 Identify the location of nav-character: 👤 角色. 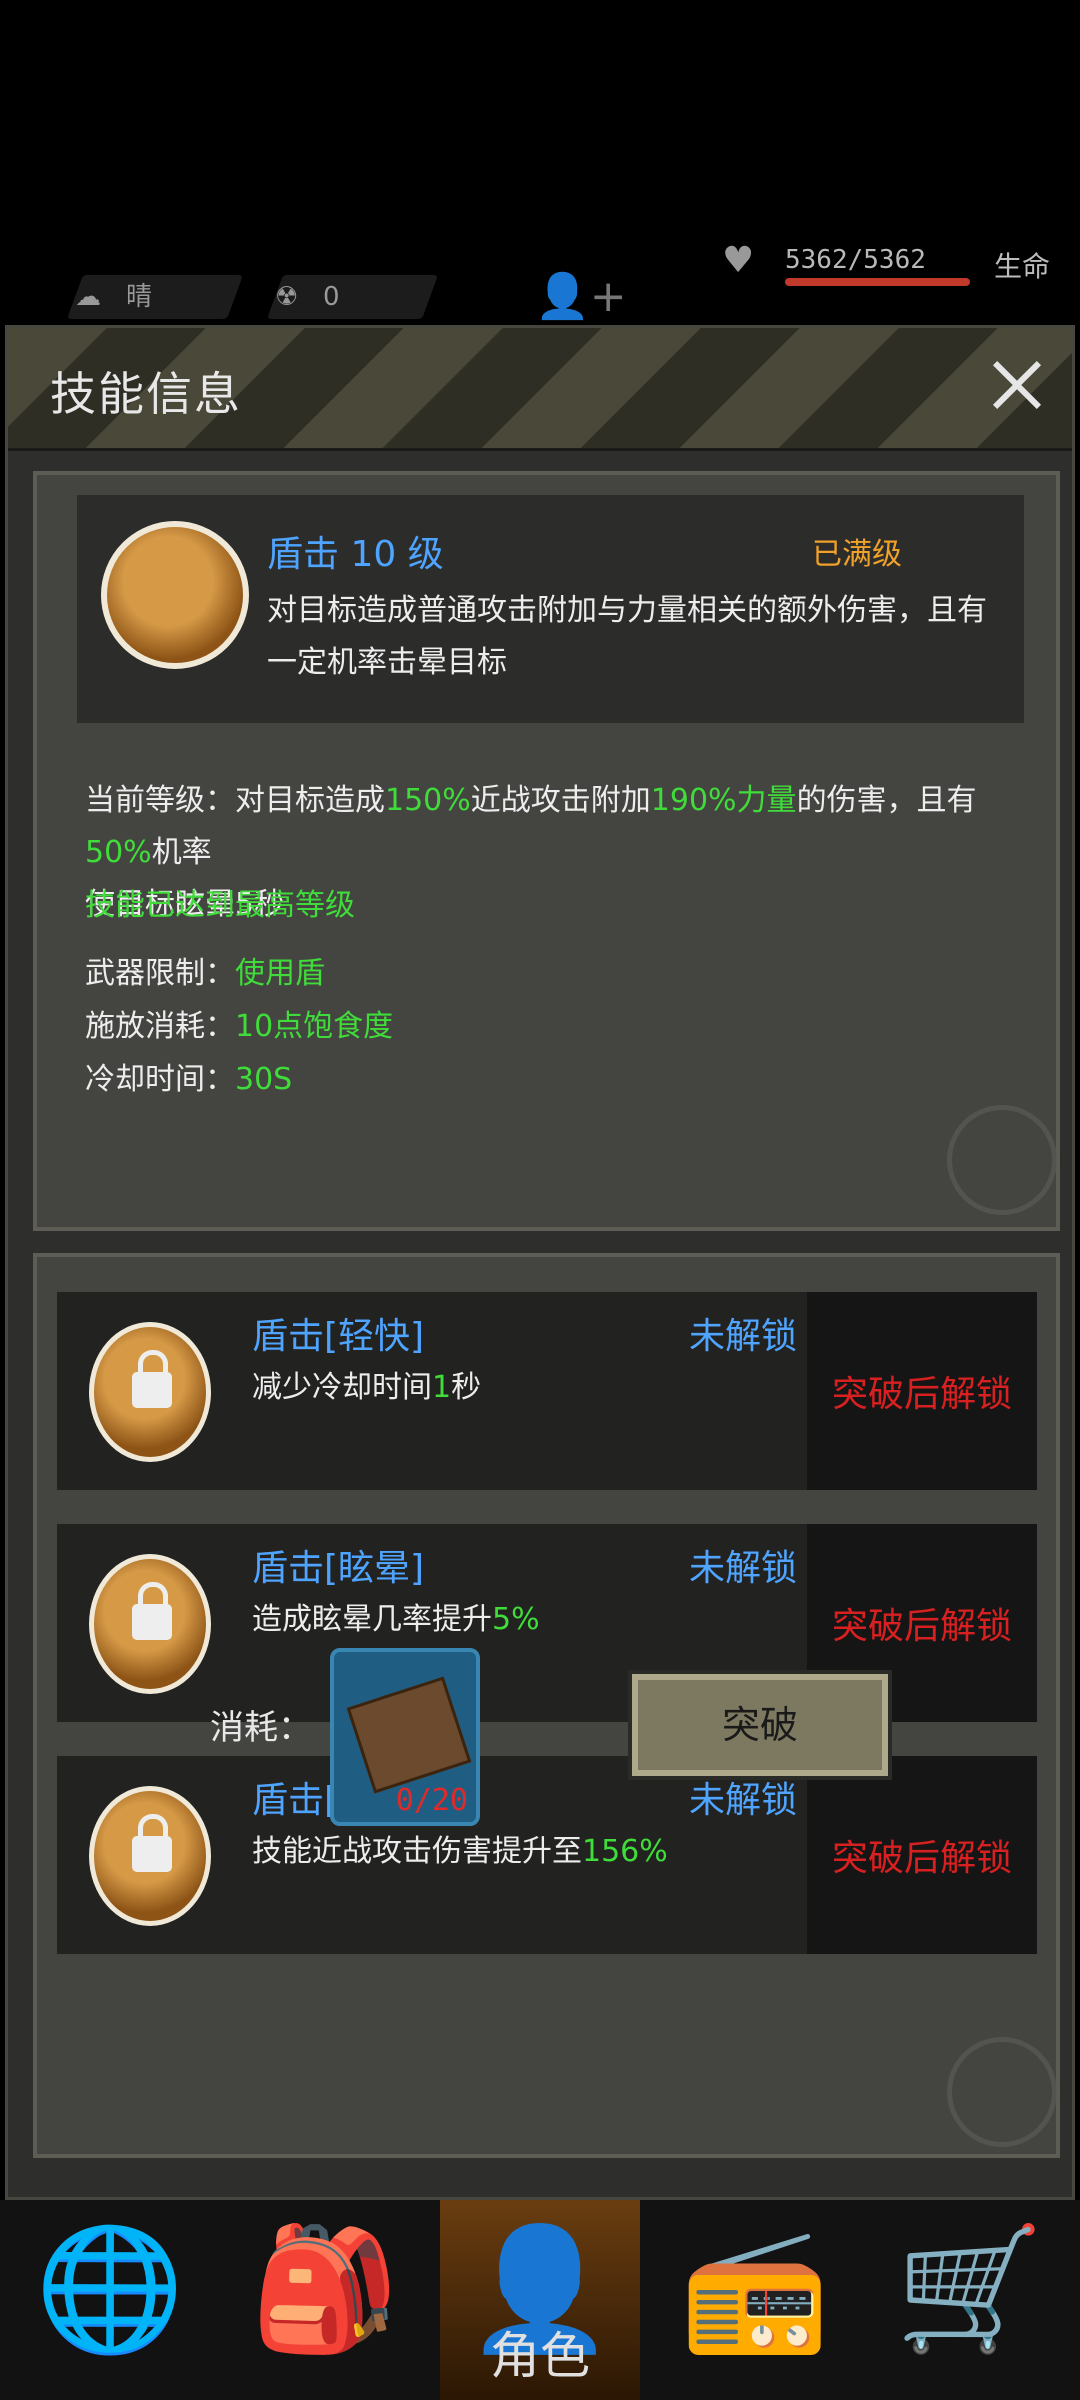
(540, 2300).